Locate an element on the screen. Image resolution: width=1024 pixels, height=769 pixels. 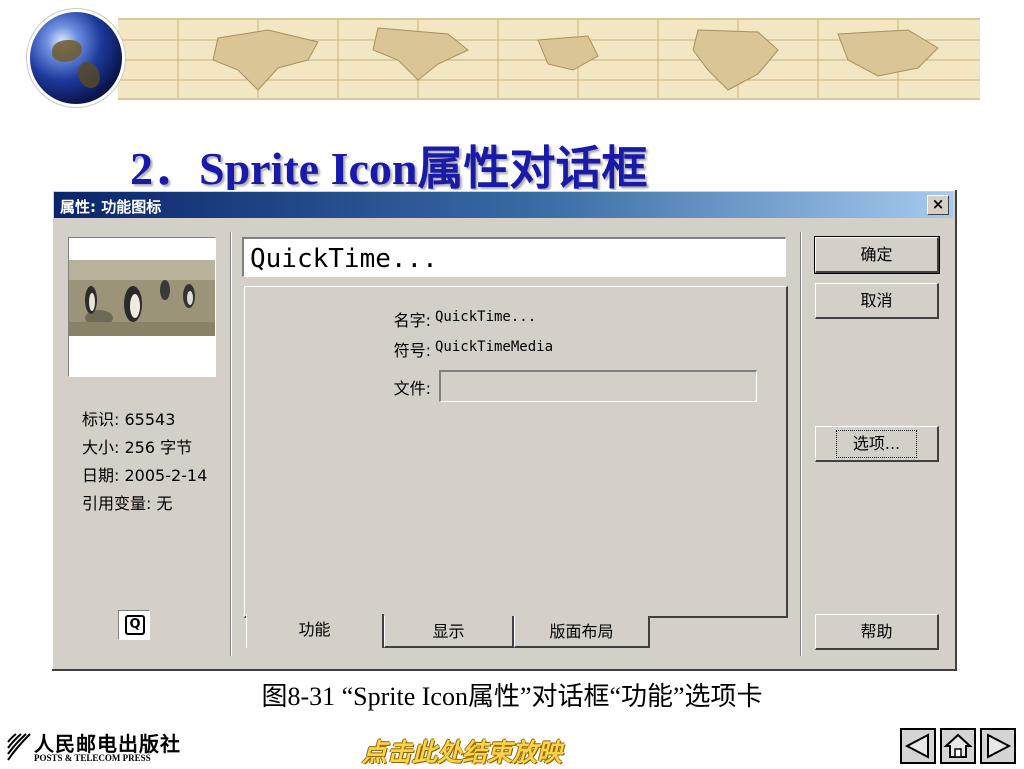
close-button: × is located at coordinates (938, 205).